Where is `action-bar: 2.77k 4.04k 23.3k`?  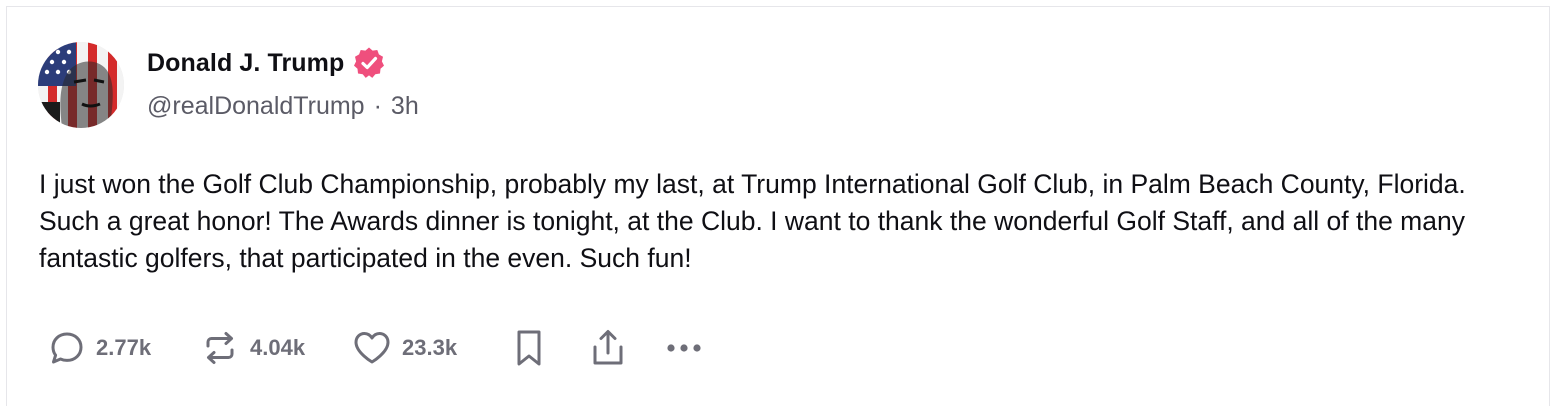
action-bar: 2.77k 4.04k 23.3k is located at coordinates (376, 348).